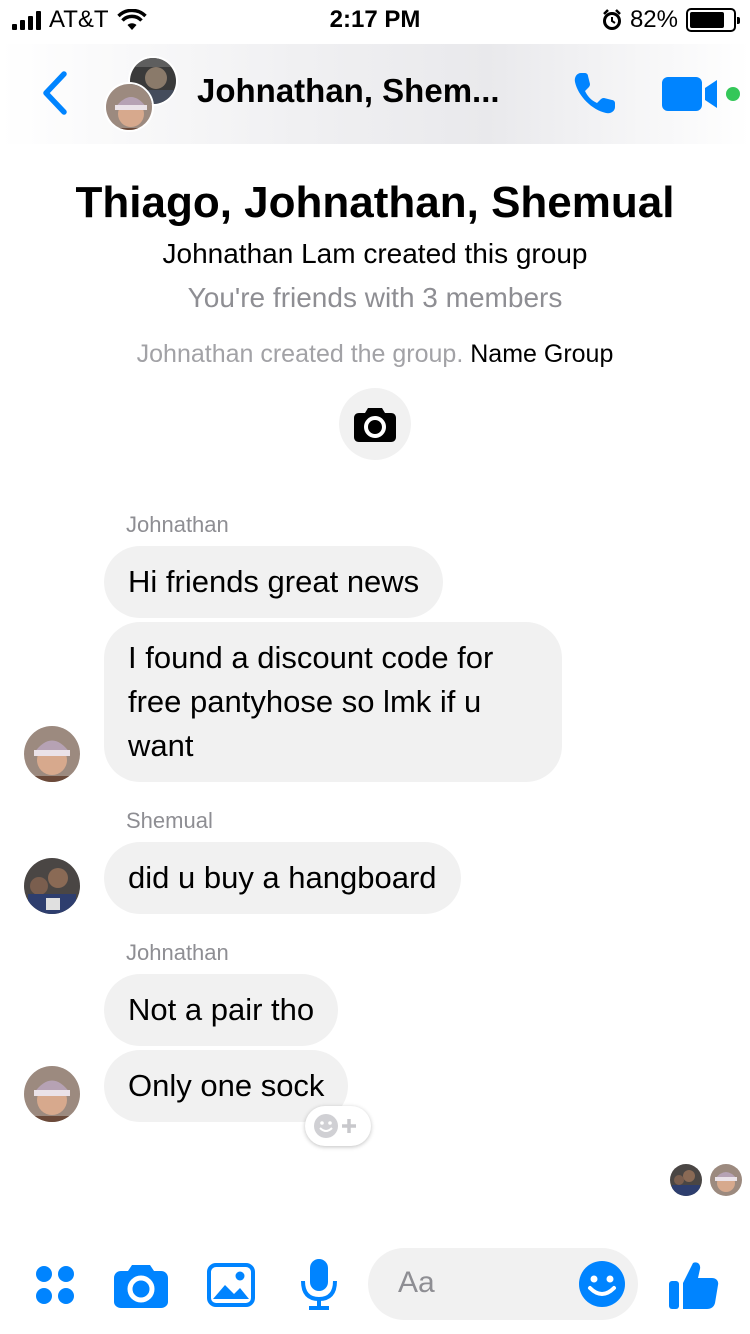 The height and width of the screenshot is (1334, 750). I want to click on seen-avatar-johnathan, so click(726, 1180).